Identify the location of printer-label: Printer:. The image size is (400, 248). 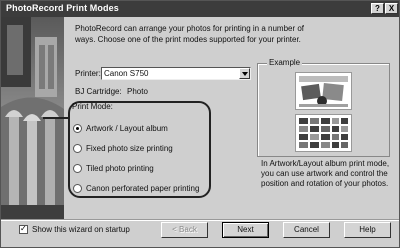
(88, 73).